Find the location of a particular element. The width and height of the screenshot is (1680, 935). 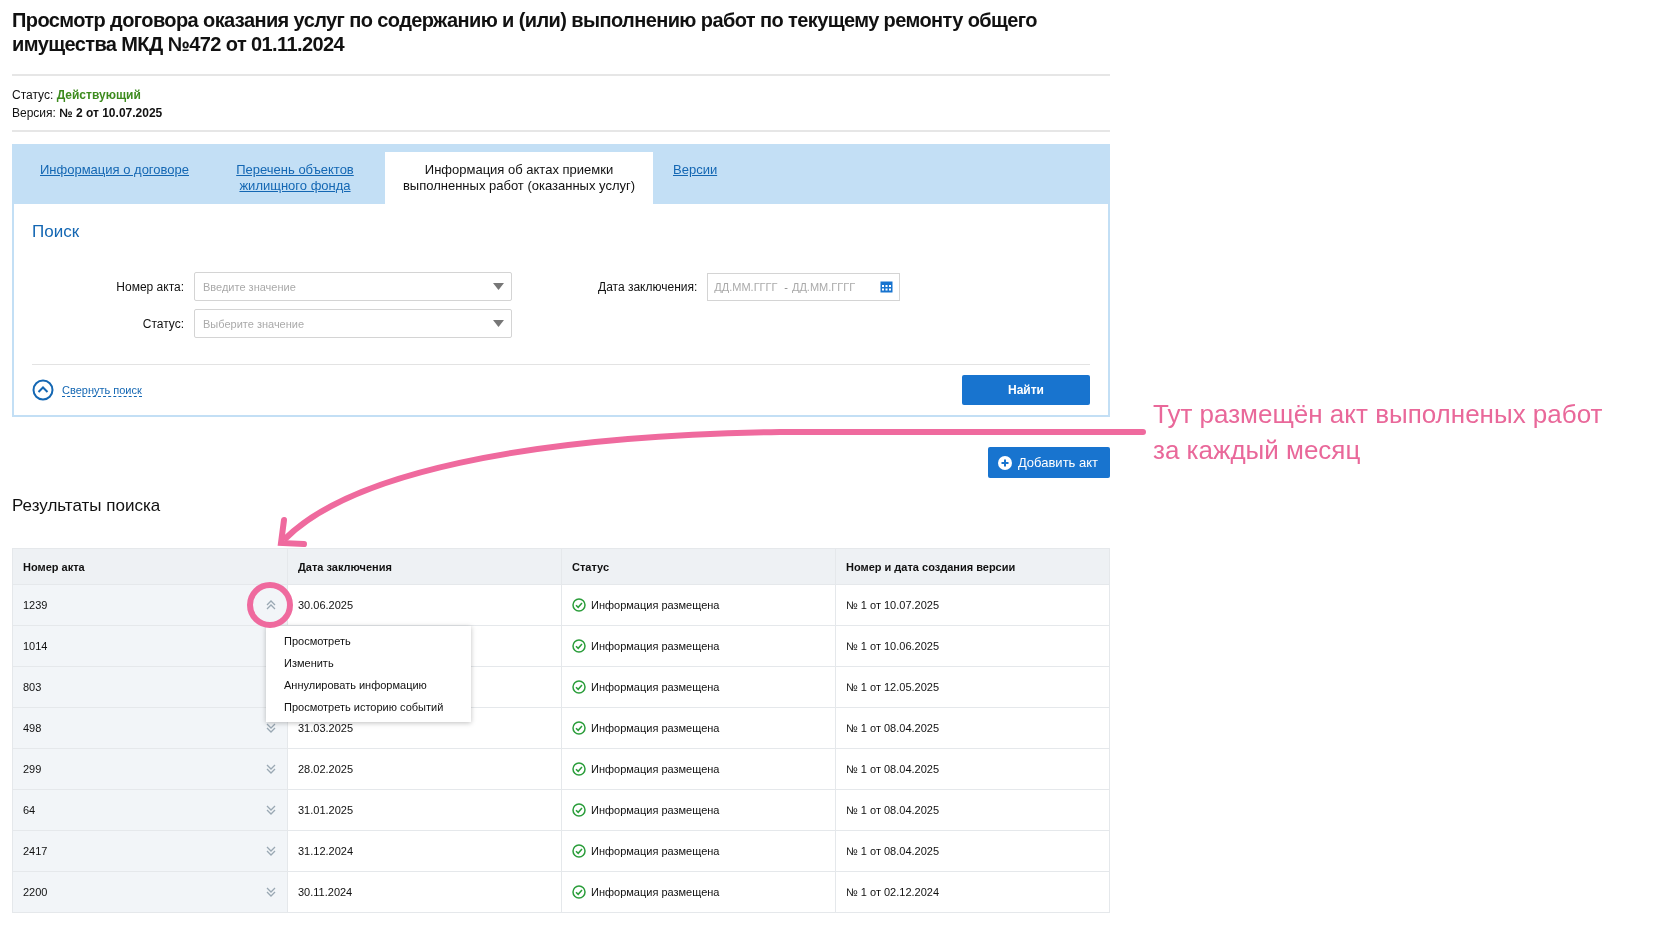

meta-label: Статус: is located at coordinates (33, 95).